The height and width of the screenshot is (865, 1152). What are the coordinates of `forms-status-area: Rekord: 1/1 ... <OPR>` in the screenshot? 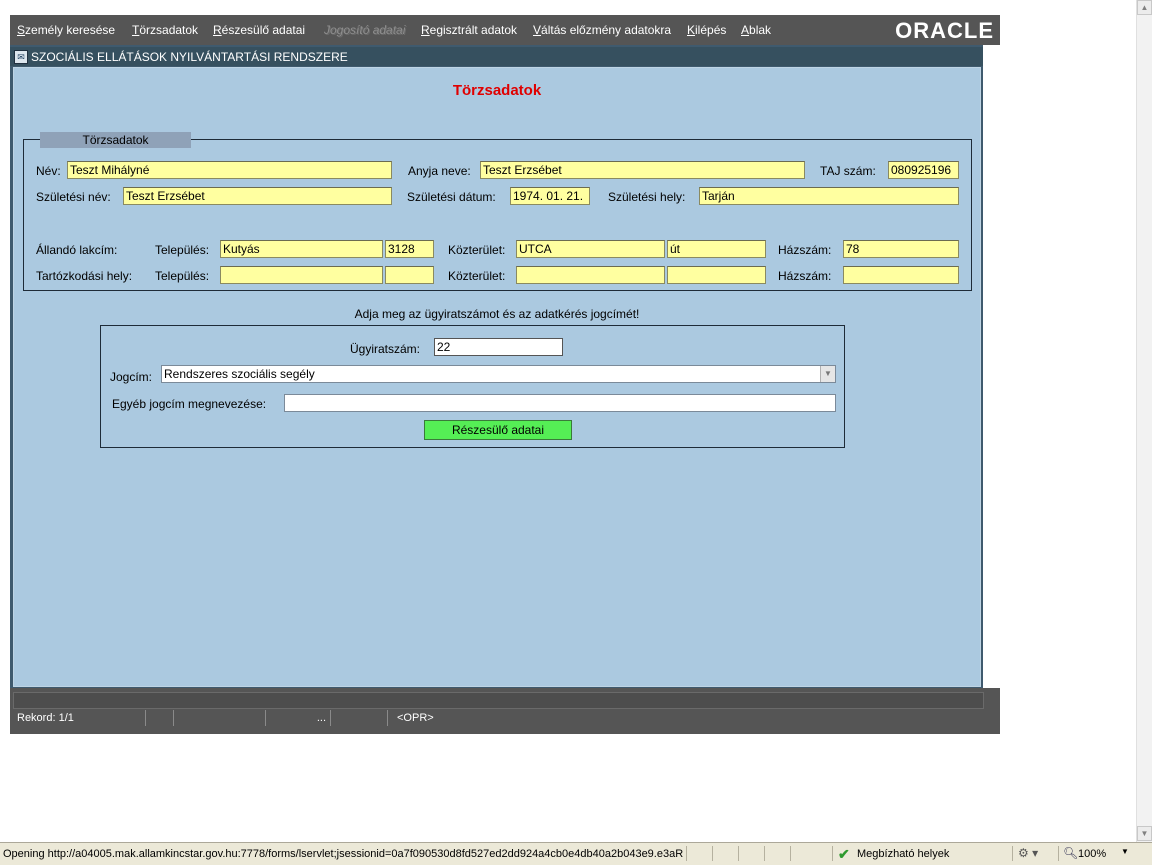 It's located at (505, 711).